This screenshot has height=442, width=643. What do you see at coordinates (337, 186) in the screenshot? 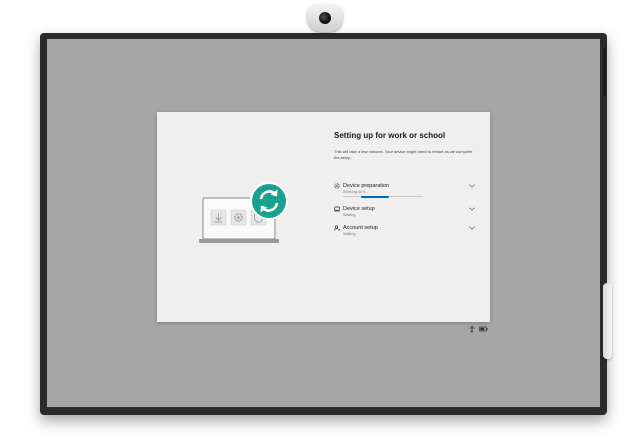
I see `gear-icon` at bounding box center [337, 186].